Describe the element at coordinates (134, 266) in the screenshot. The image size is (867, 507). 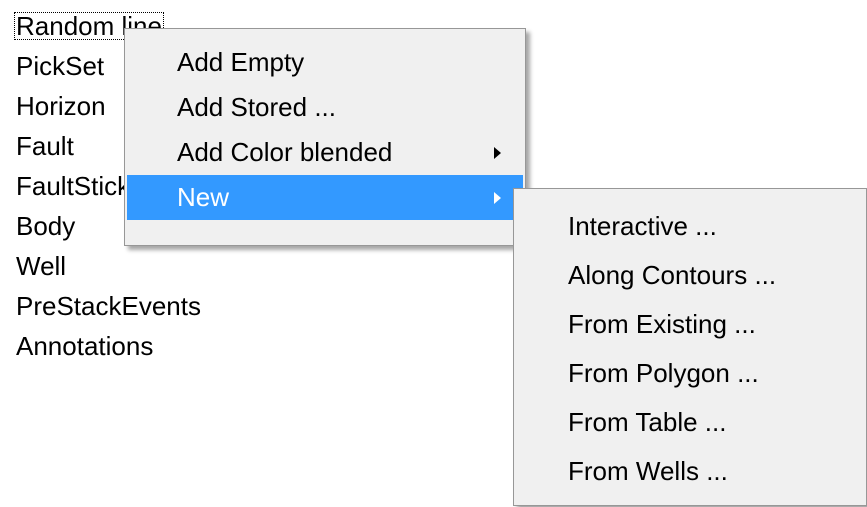
I see `tree-item-well: Well` at that location.